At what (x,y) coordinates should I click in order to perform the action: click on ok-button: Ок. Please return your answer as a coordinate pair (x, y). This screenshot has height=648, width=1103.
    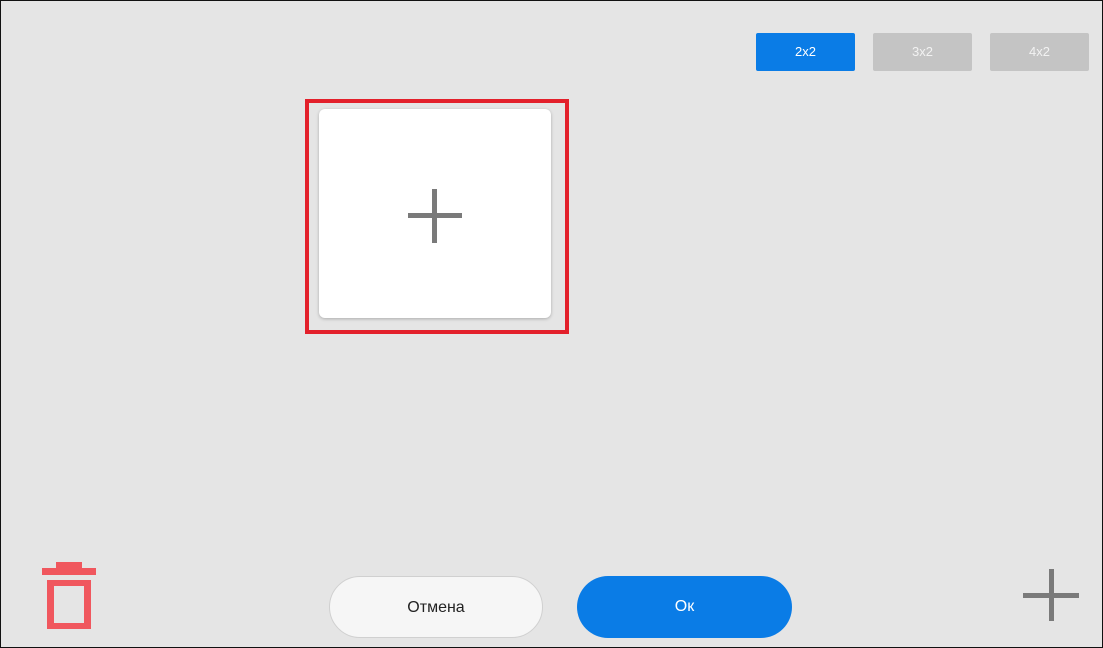
    Looking at the image, I should click on (684, 607).